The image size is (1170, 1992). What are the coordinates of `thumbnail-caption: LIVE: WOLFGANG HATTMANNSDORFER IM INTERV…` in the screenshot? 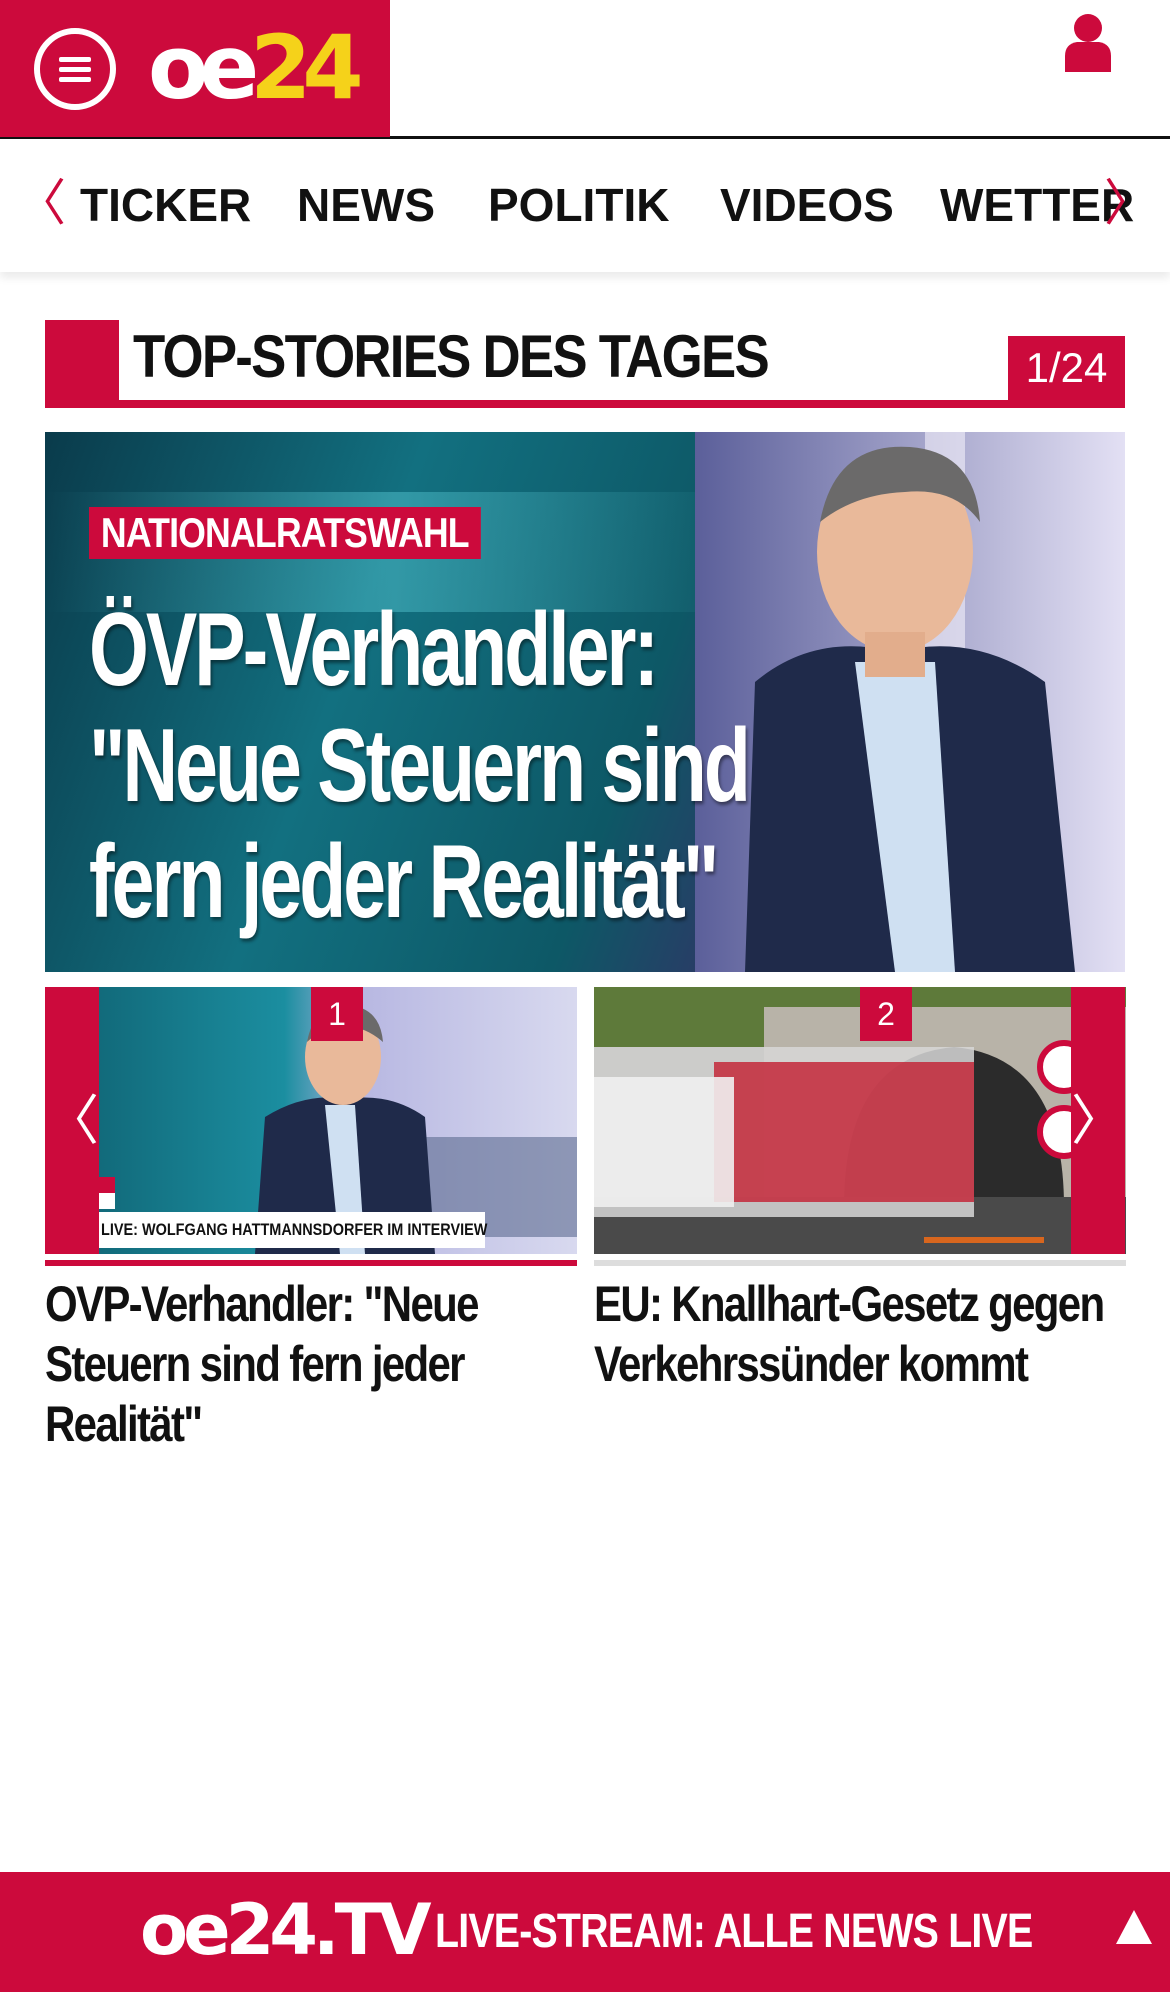 It's located at (294, 1229).